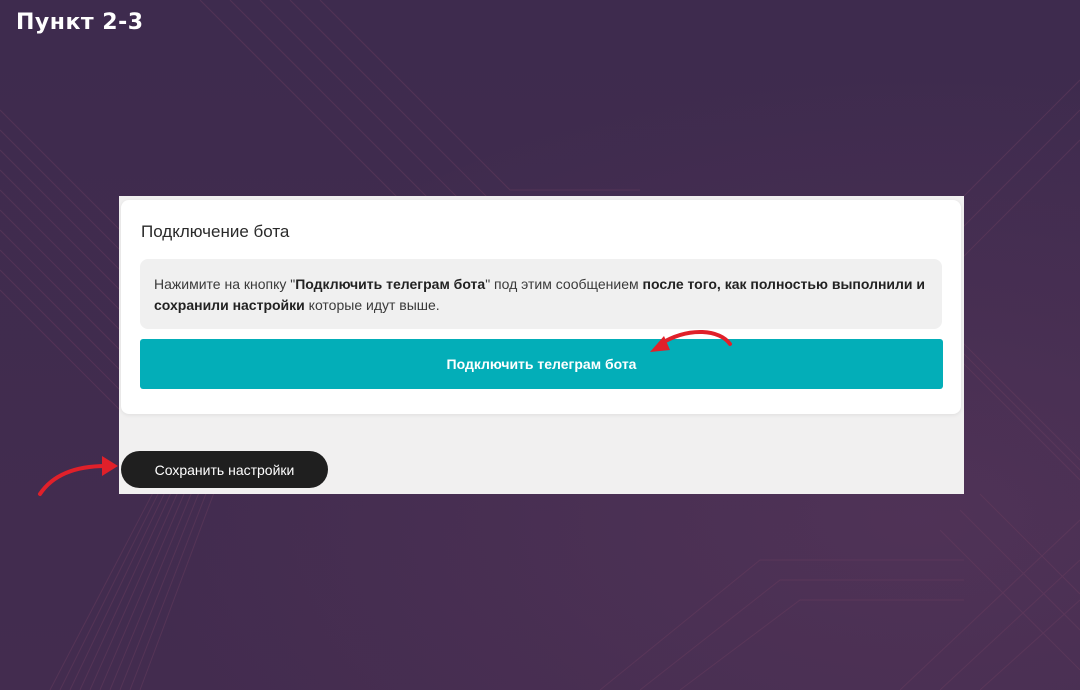 The image size is (1080, 690). I want to click on card-title: Подключение бота, so click(215, 231).